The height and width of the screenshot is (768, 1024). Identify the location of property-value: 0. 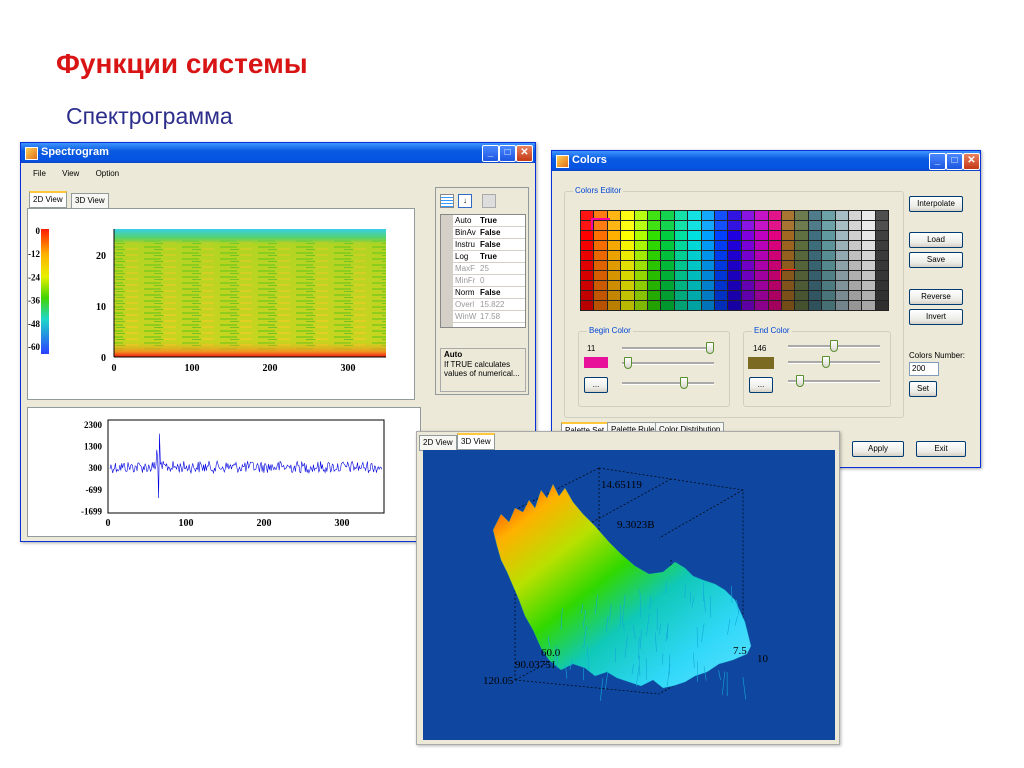
(482, 280).